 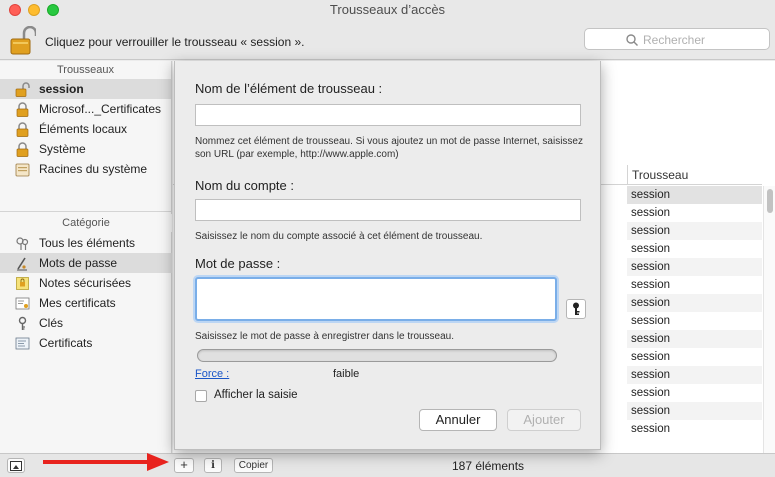 I want to click on search-icon, so click(x=632, y=40).